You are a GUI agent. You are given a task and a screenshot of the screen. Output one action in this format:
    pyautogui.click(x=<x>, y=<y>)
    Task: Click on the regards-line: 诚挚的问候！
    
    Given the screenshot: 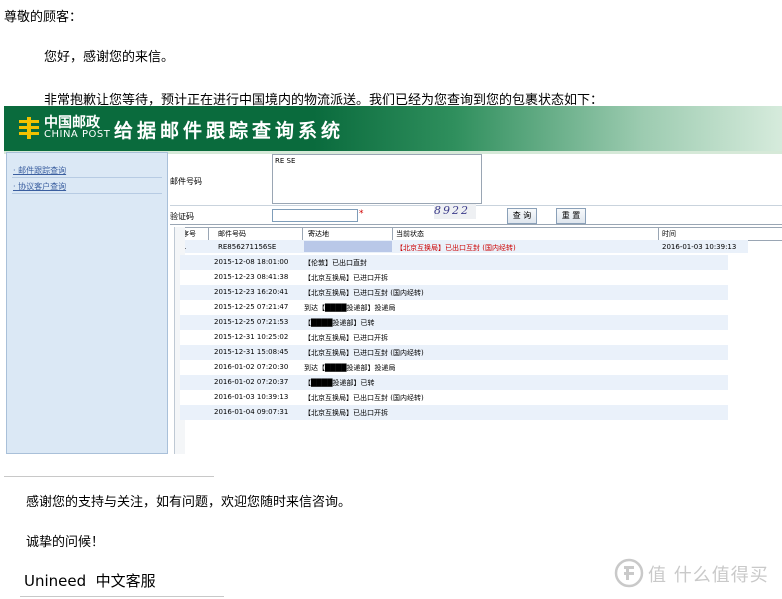 What is the action you would take?
    pyautogui.click(x=65, y=542)
    